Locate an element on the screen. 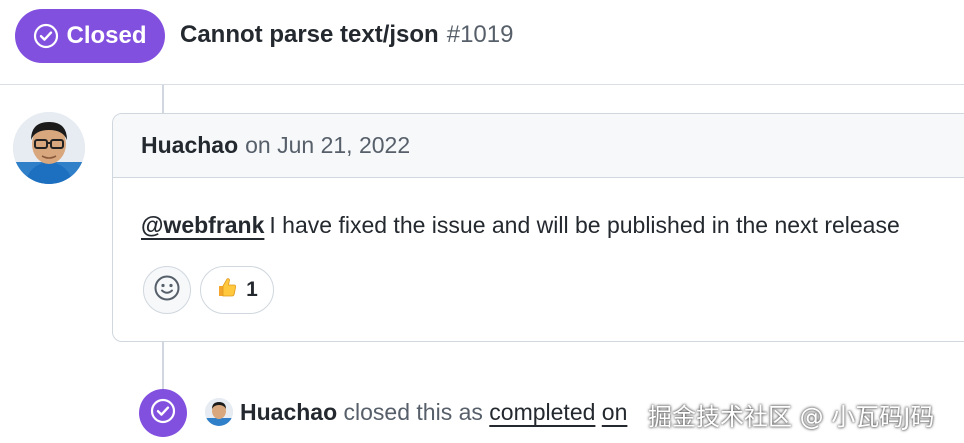 This screenshot has height=443, width=964. comment-author: Huachao is located at coordinates (189, 145).